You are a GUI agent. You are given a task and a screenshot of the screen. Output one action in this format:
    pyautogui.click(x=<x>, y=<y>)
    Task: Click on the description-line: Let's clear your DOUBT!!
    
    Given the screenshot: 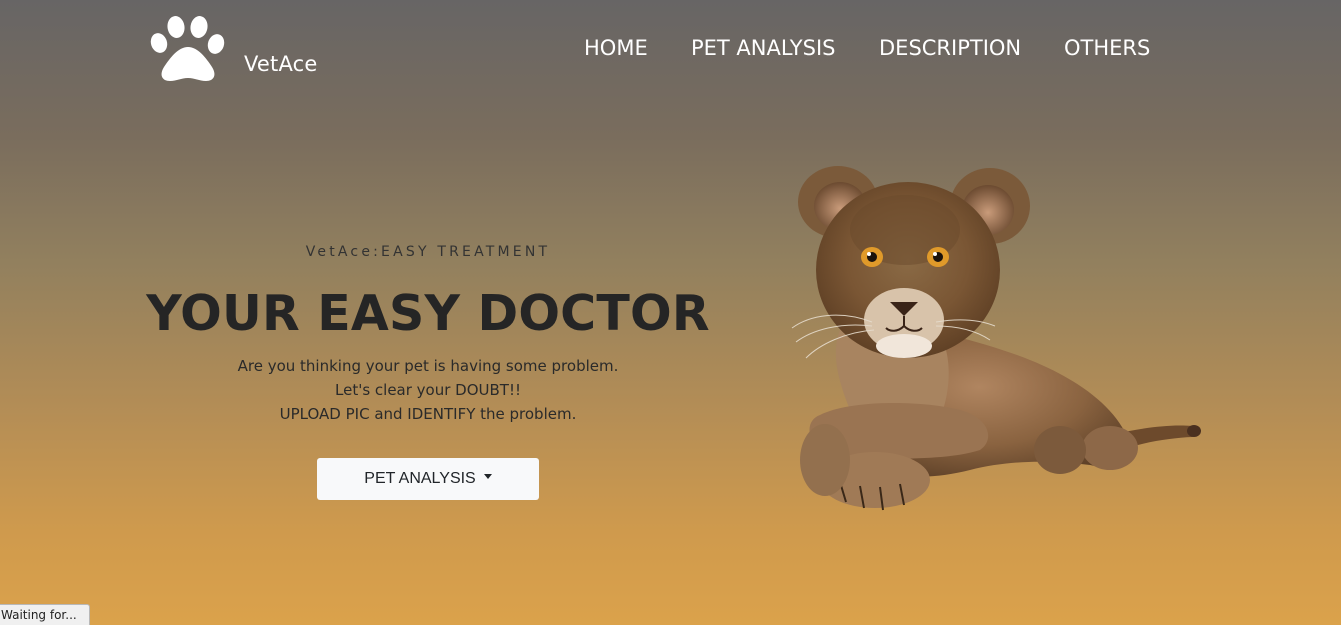 What is the action you would take?
    pyautogui.click(x=428, y=390)
    